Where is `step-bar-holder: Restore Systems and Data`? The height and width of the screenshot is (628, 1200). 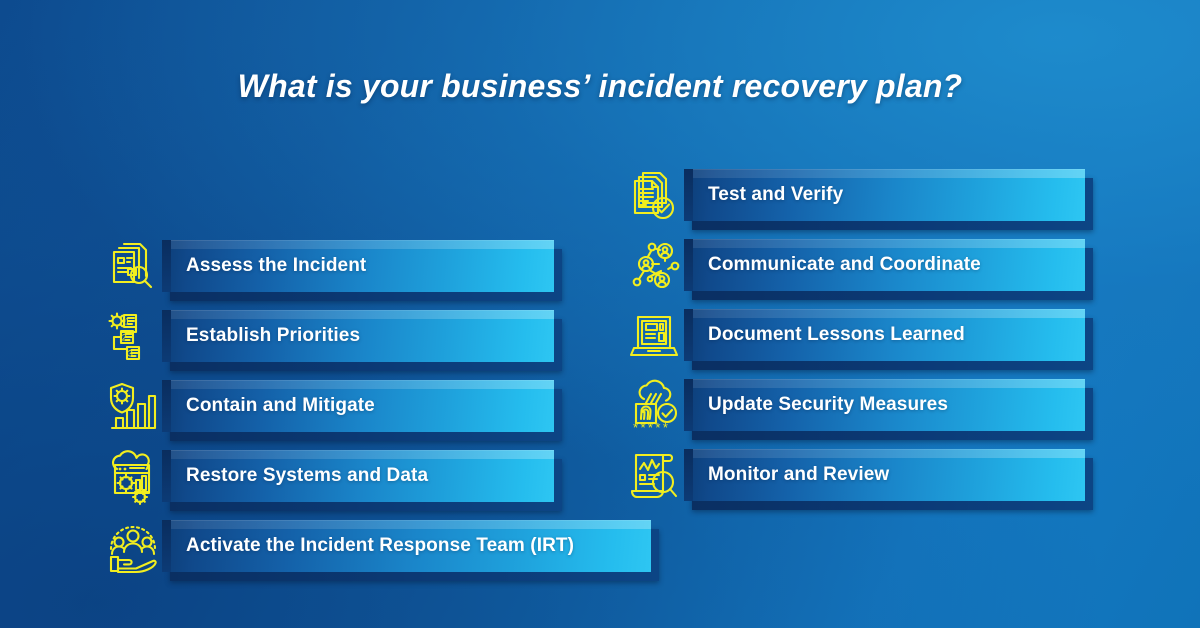
step-bar-holder: Restore Systems and Data is located at coordinates (363, 480).